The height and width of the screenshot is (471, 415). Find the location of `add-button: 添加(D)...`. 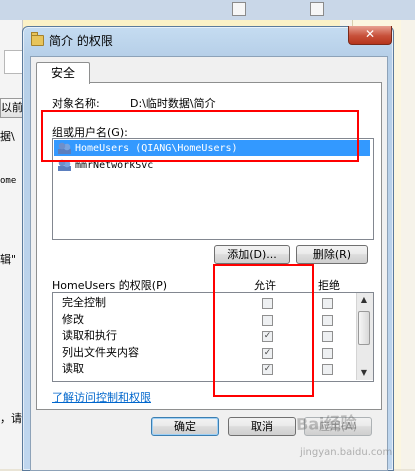

add-button: 添加(D)... is located at coordinates (252, 254).